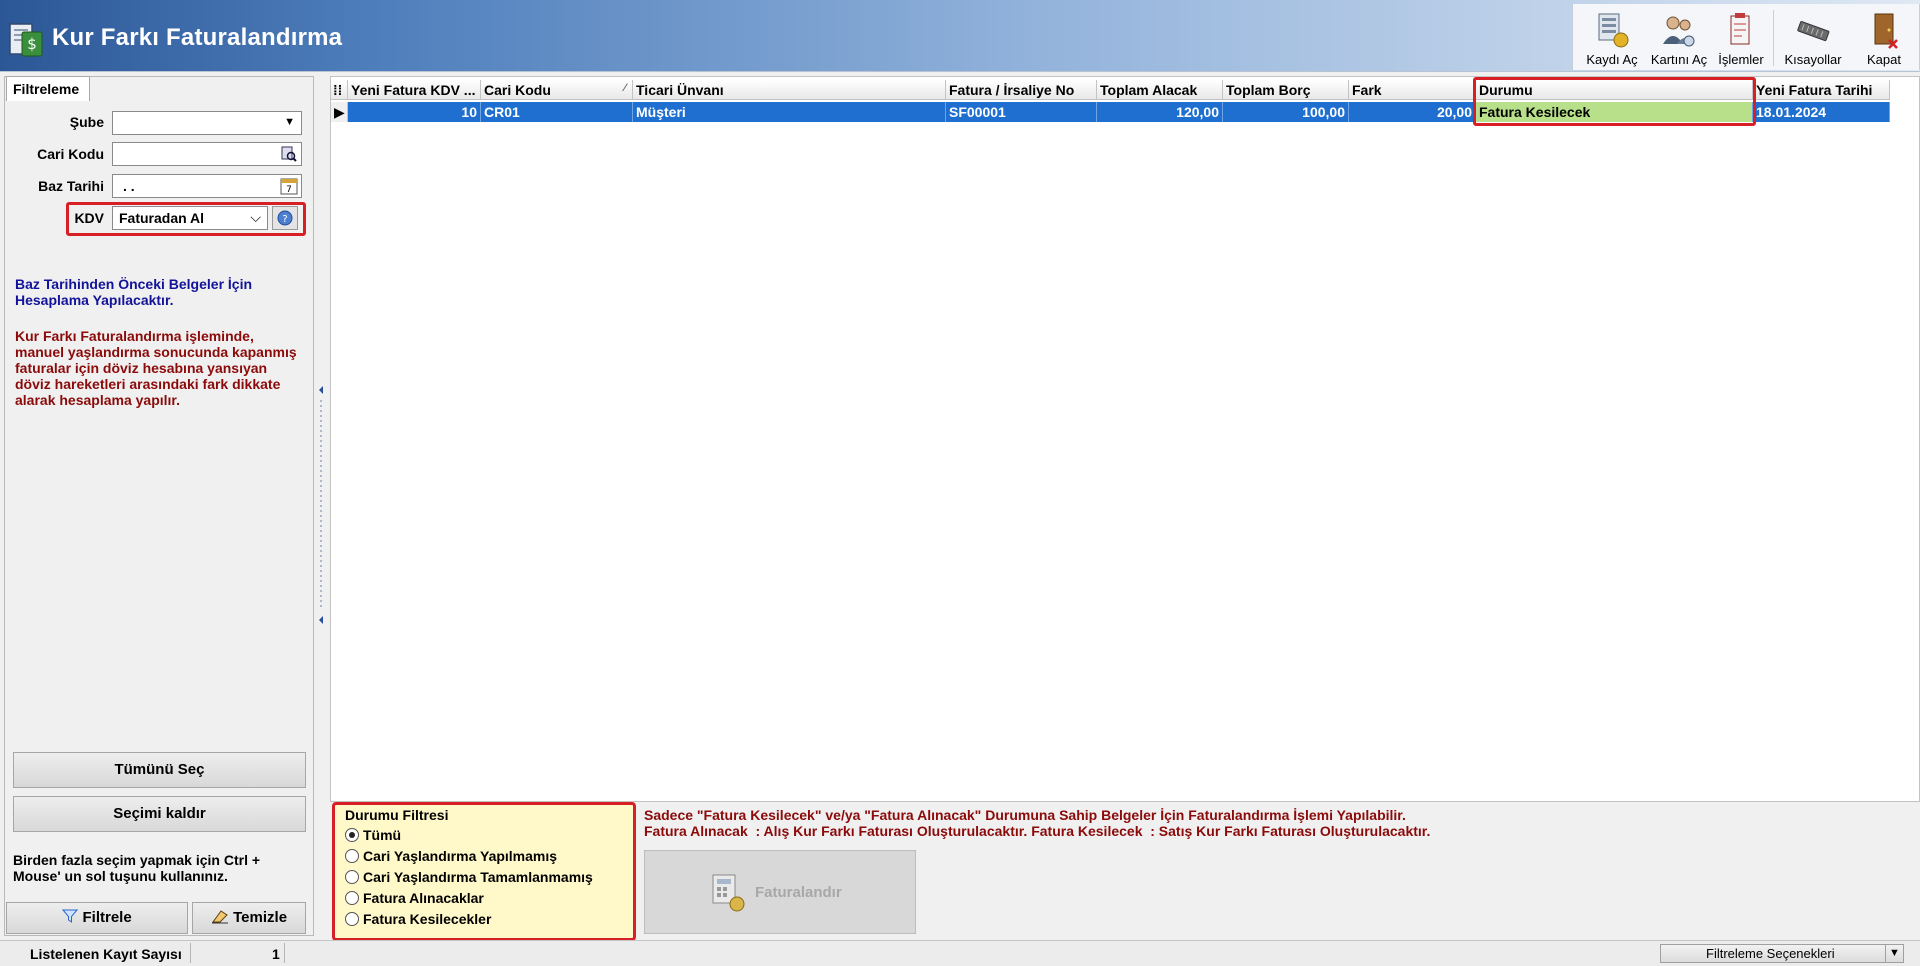 This screenshot has width=1920, height=966. Describe the element at coordinates (1884, 38) in the screenshot. I see `close-button: Kapat` at that location.